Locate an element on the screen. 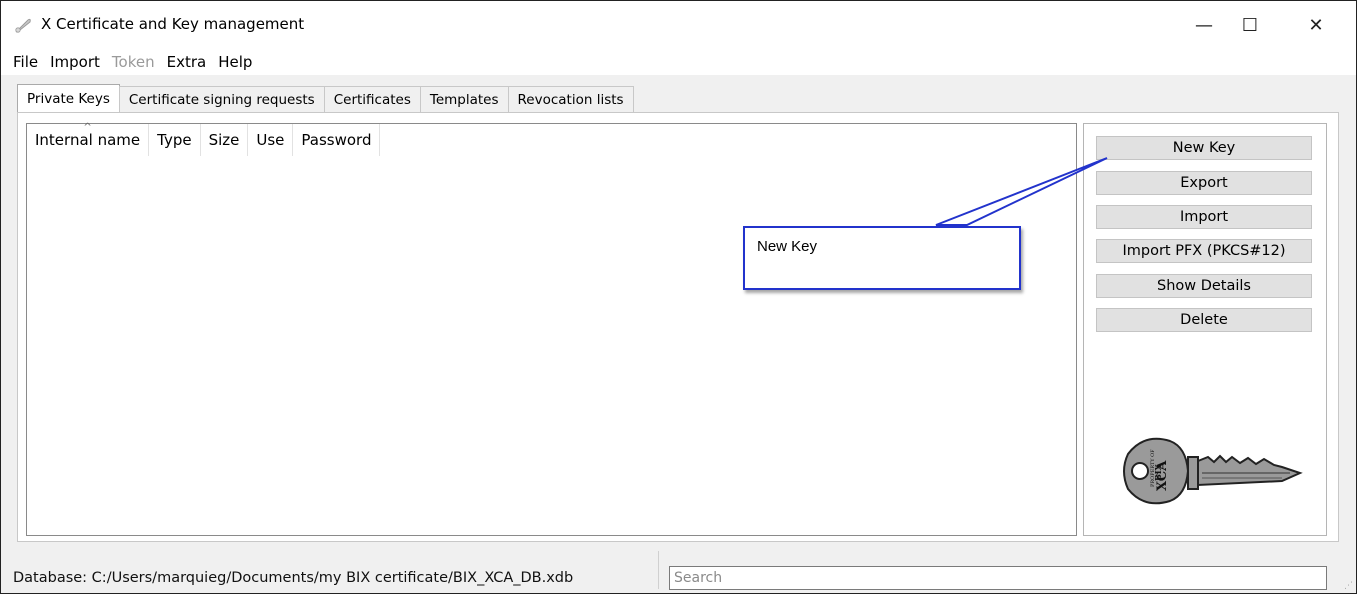 The height and width of the screenshot is (595, 1357). minimize-icon: — is located at coordinates (1204, 25).